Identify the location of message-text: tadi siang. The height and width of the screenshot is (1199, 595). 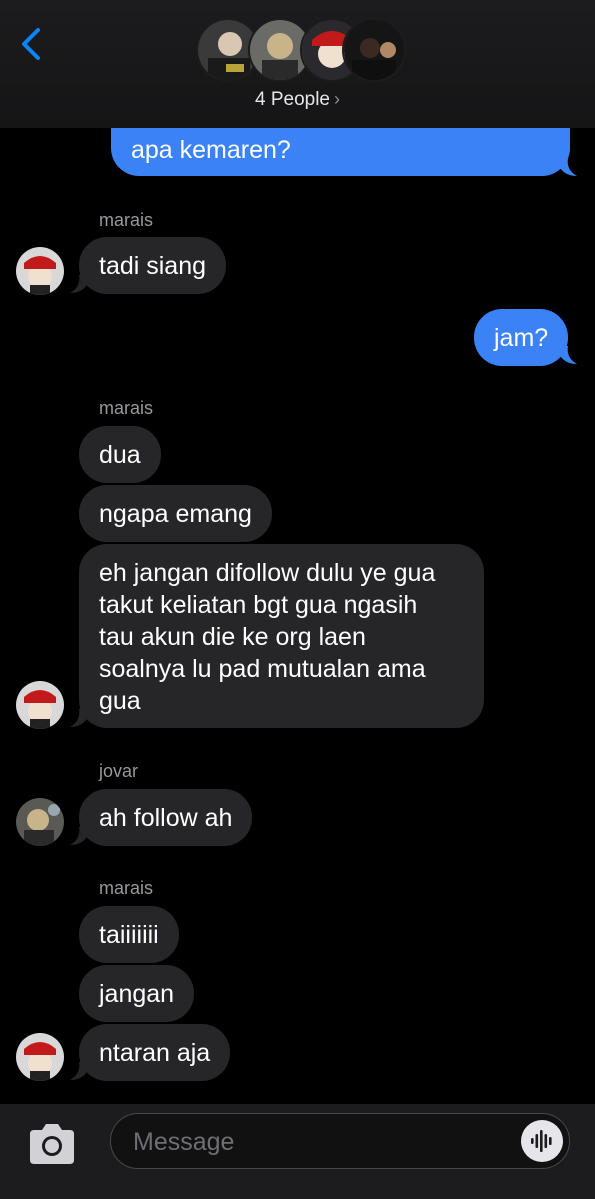
(153, 266).